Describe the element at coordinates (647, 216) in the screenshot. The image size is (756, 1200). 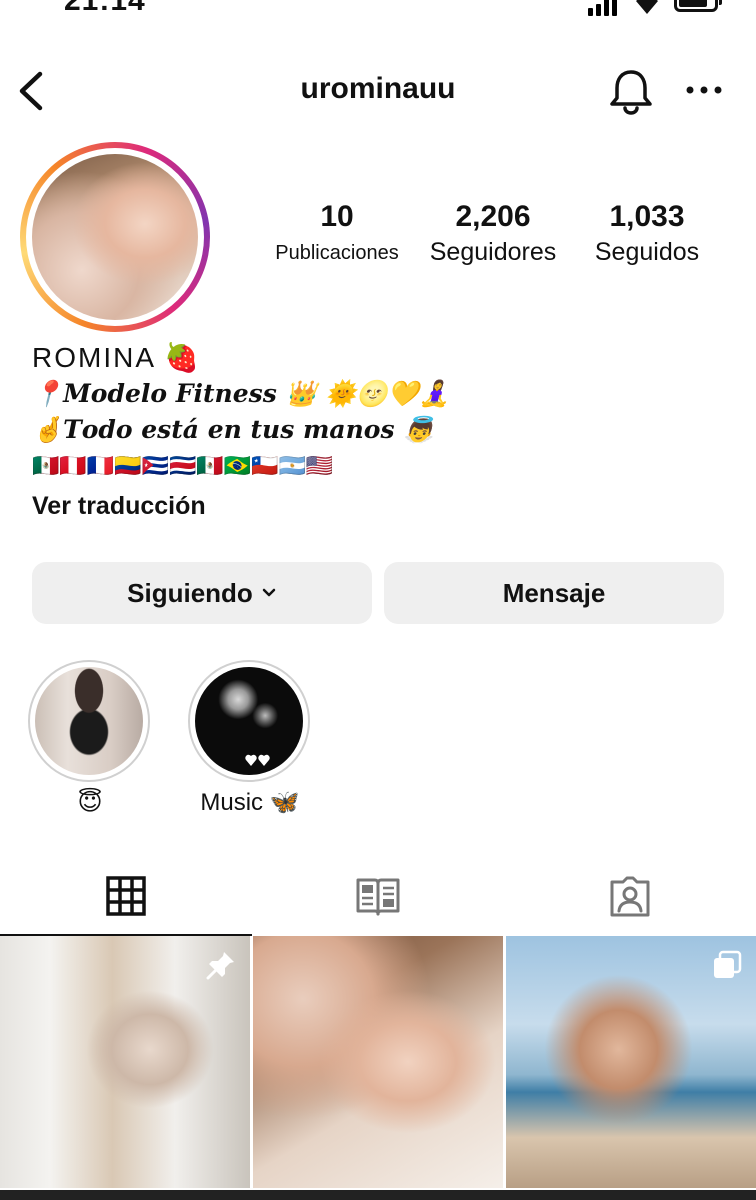
I see `following-count-value: 1,033` at that location.